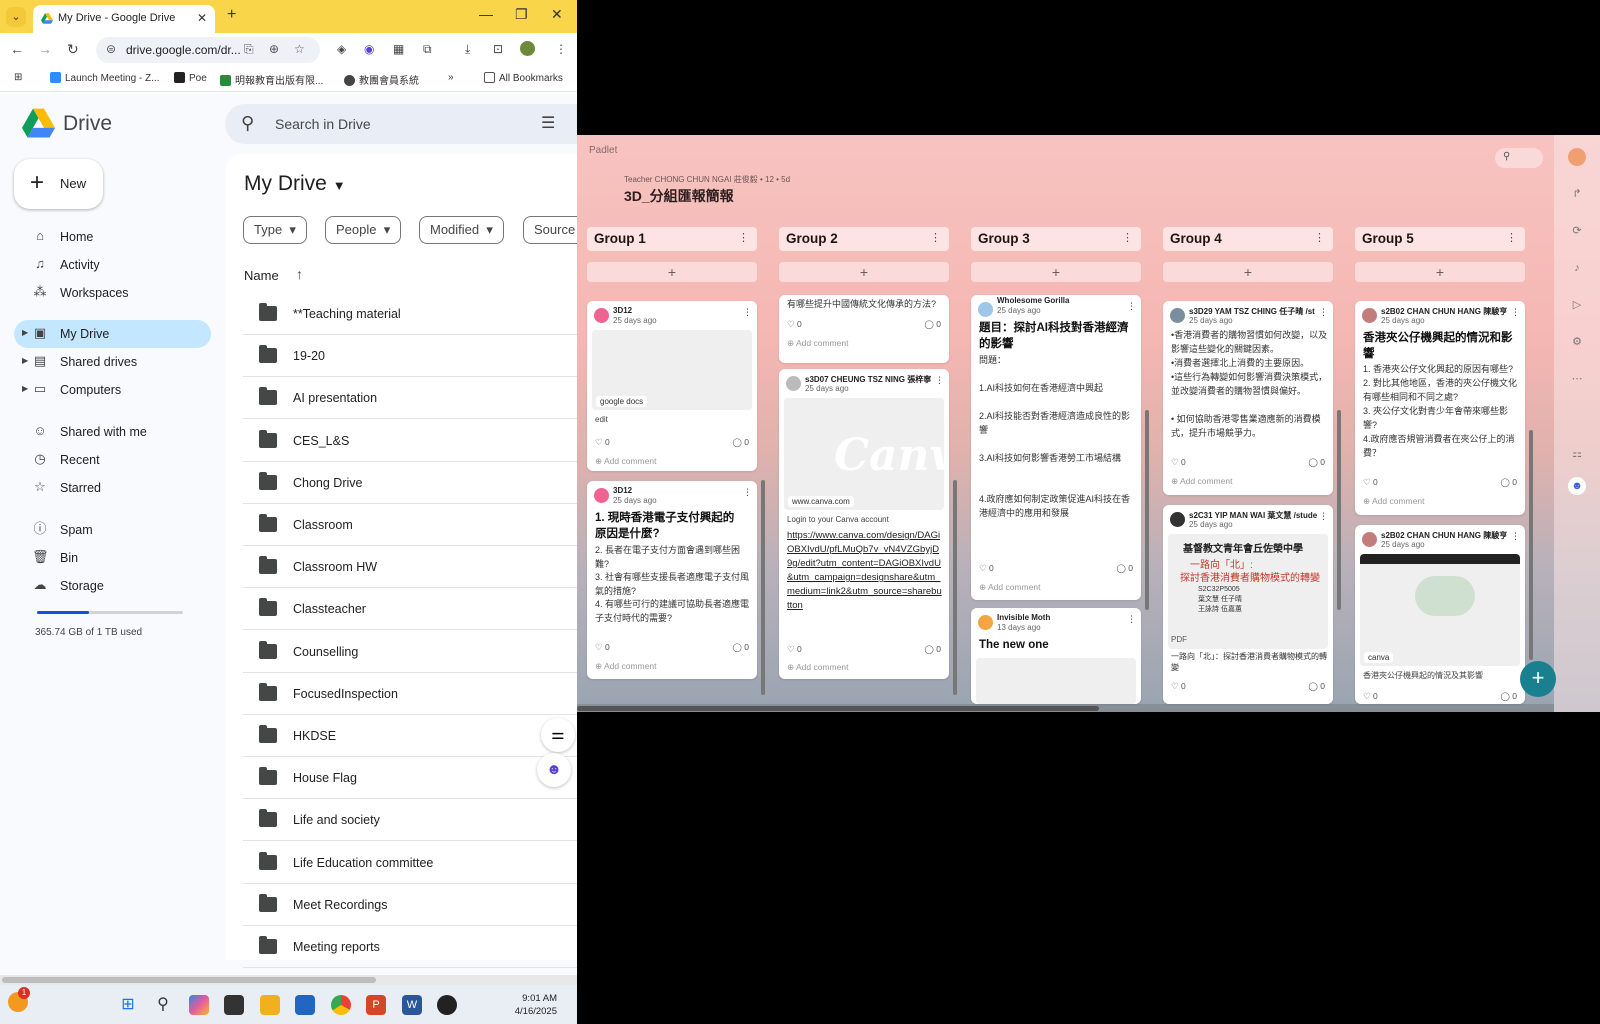 The image size is (1600, 1024). I want to click on expand-arrow-icon: ▶, so click(25, 332).